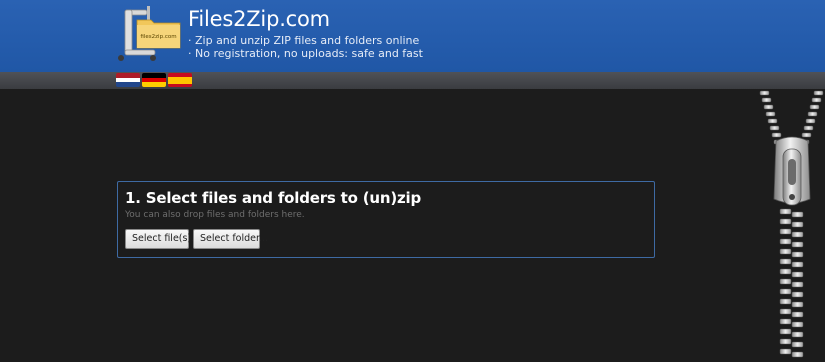  Describe the element at coordinates (273, 198) in the screenshot. I see `panel-title: 1. Select files and folders to (un)zip` at that location.